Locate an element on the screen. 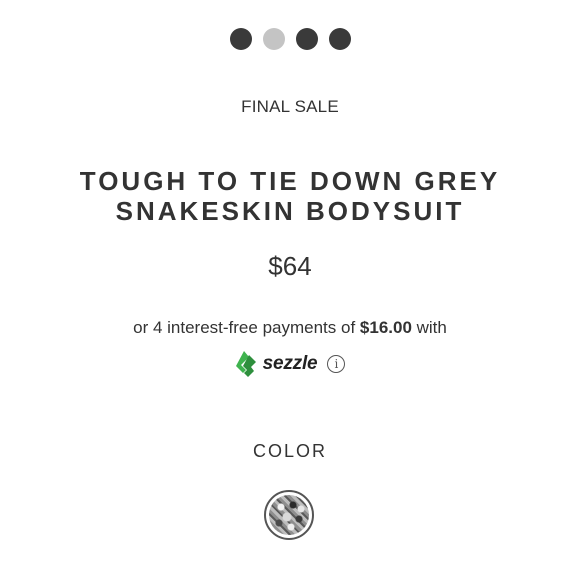 Image resolution: width=580 pixels, height=580 pixels. color-swatch-selected is located at coordinates (289, 515).